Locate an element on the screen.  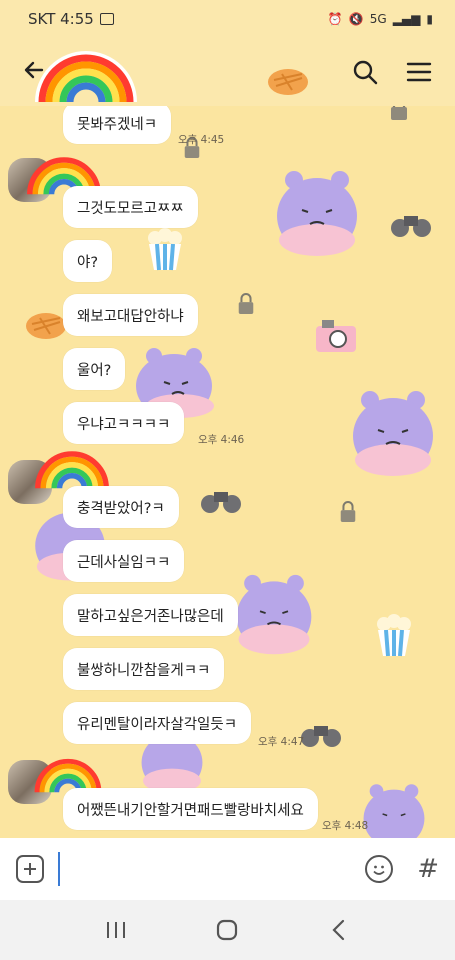
message-bubble: 야? is located at coordinates (88, 261).